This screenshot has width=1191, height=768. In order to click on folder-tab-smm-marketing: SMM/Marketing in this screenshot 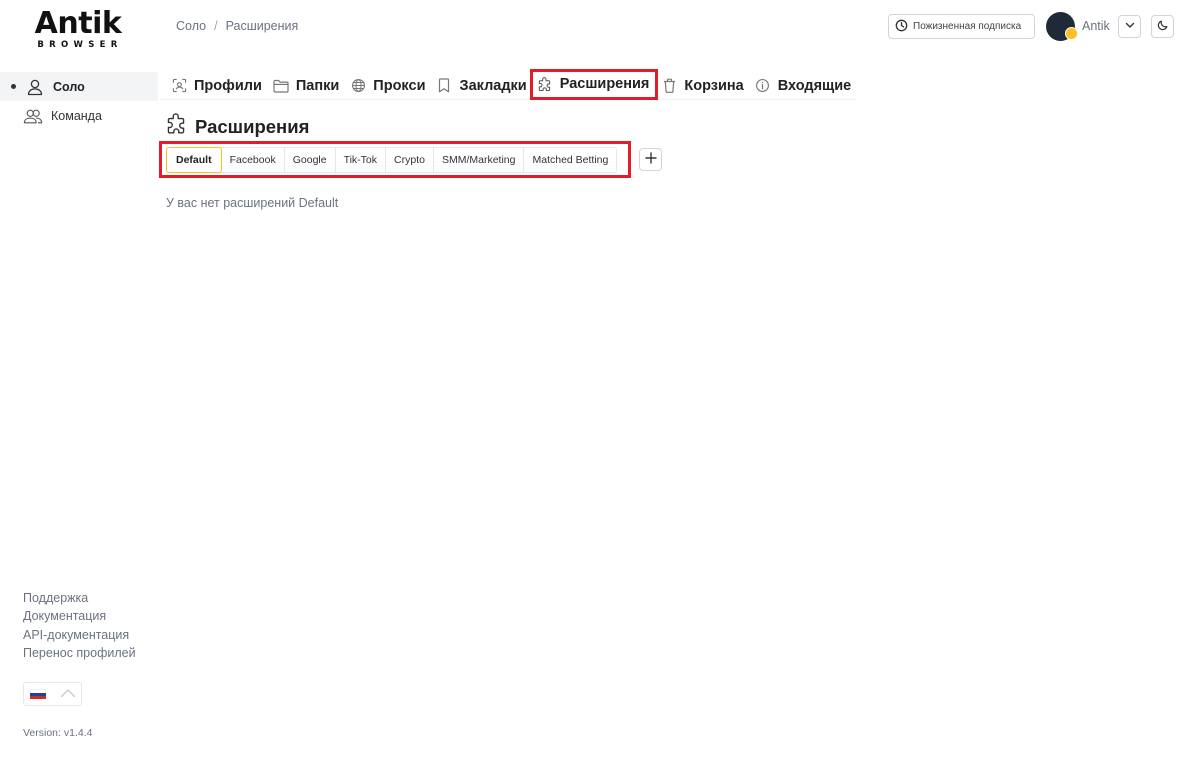, I will do `click(479, 160)`.